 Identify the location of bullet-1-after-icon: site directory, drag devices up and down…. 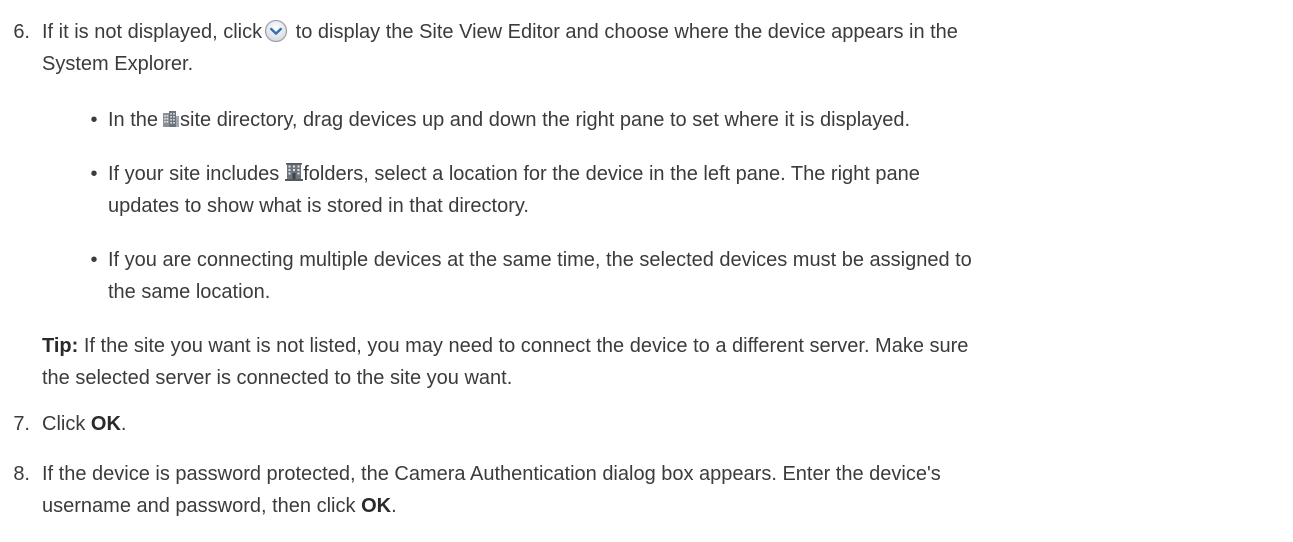
(545, 120).